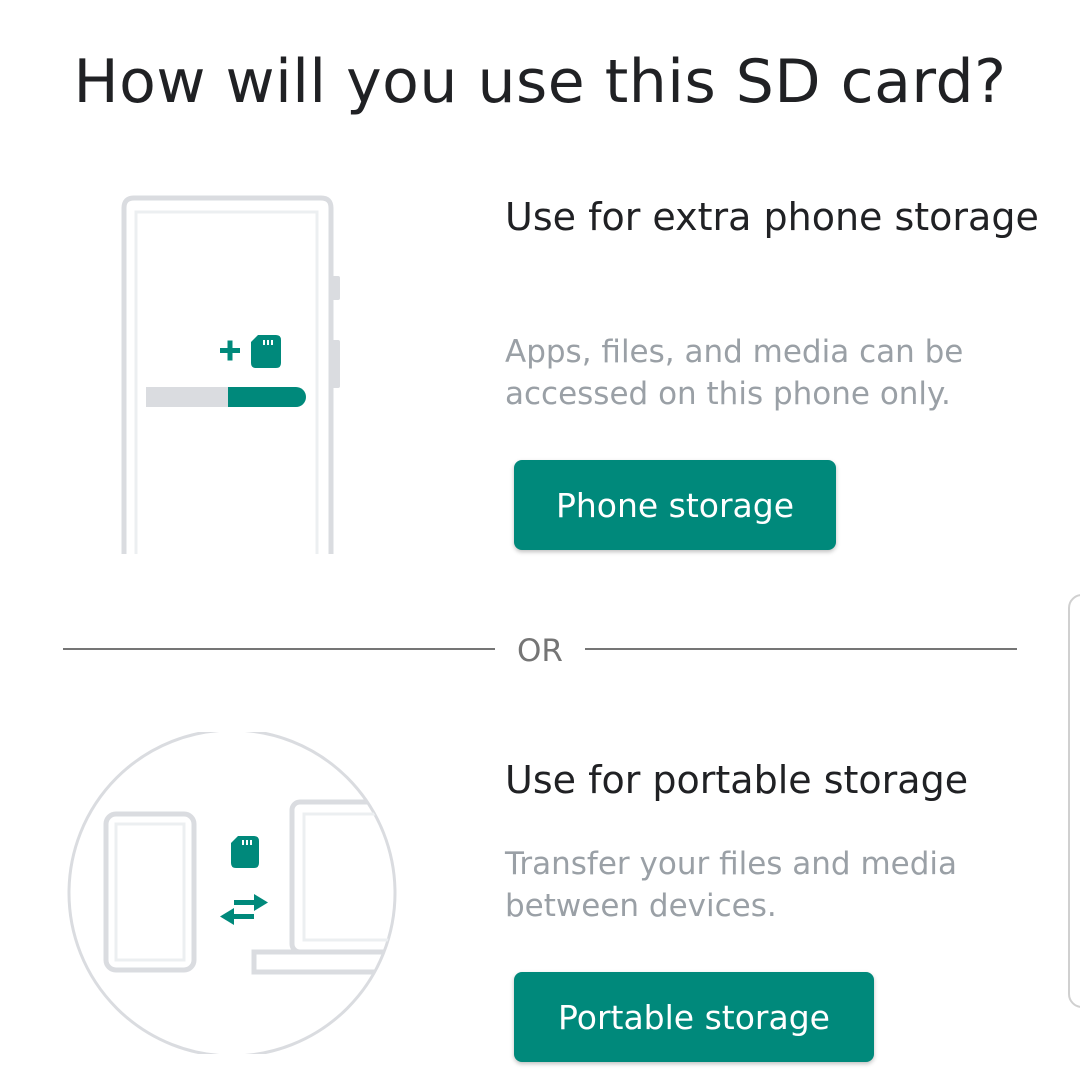  I want to click on internal-option-title: Use for extra phone storage, so click(772, 217).